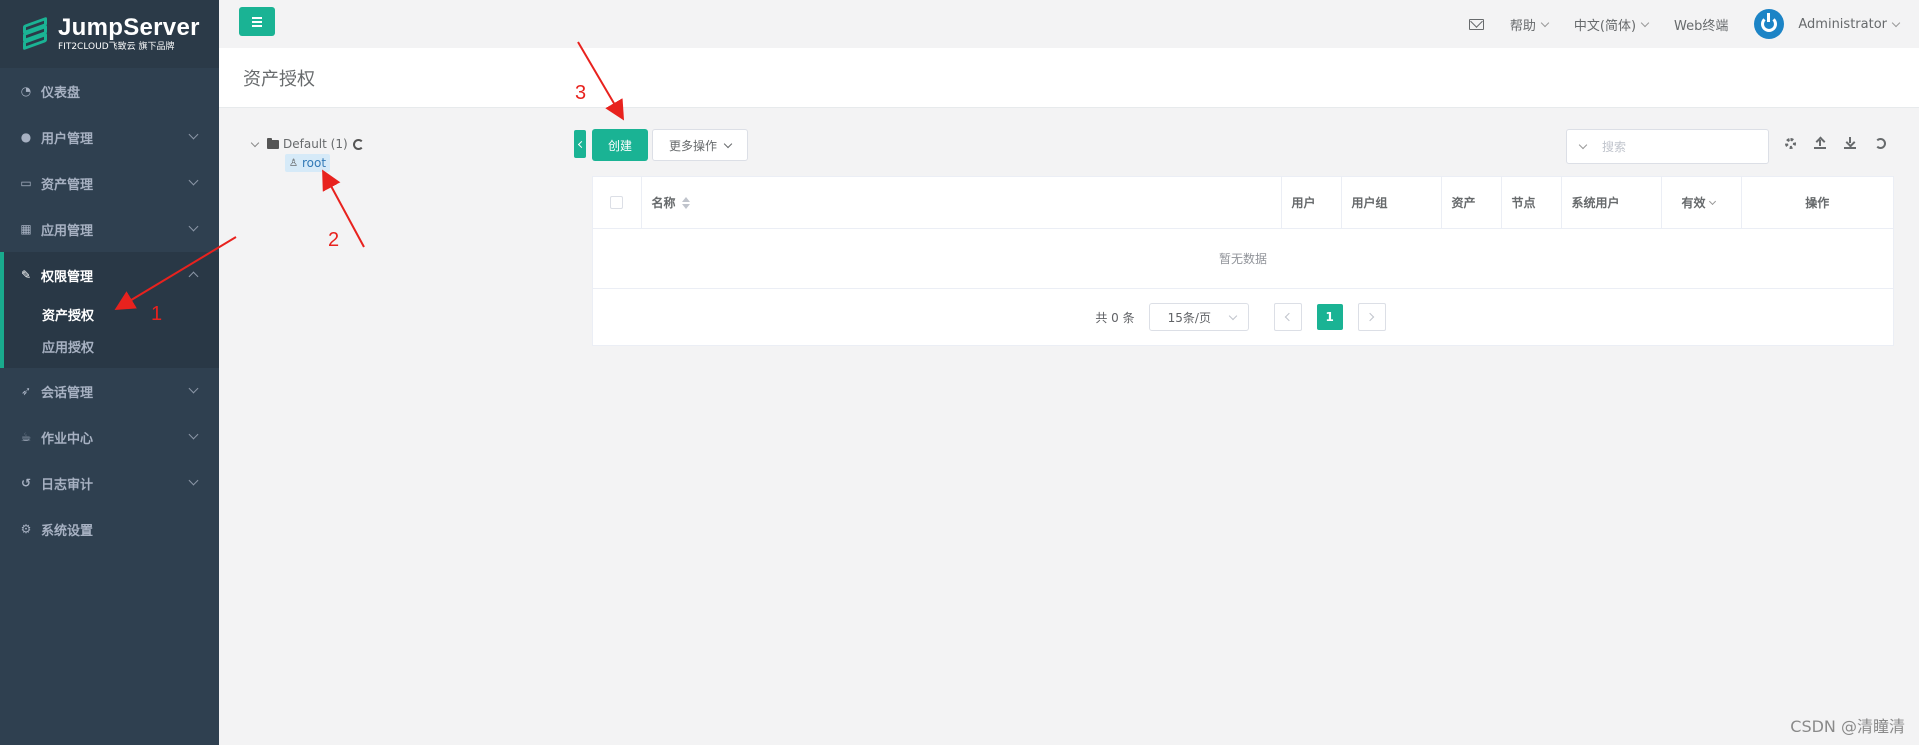 The height and width of the screenshot is (745, 1919). Describe the element at coordinates (961, 203) in the screenshot. I see `column-header-name: 名称` at that location.